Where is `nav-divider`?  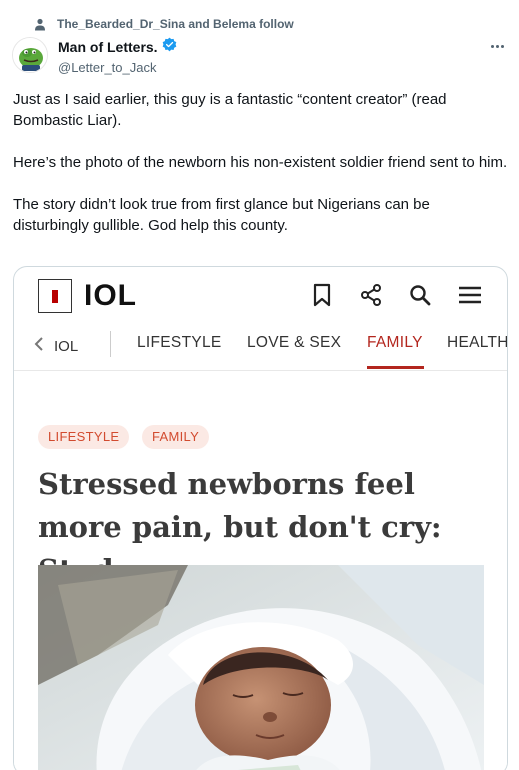
nav-divider is located at coordinates (110, 344).